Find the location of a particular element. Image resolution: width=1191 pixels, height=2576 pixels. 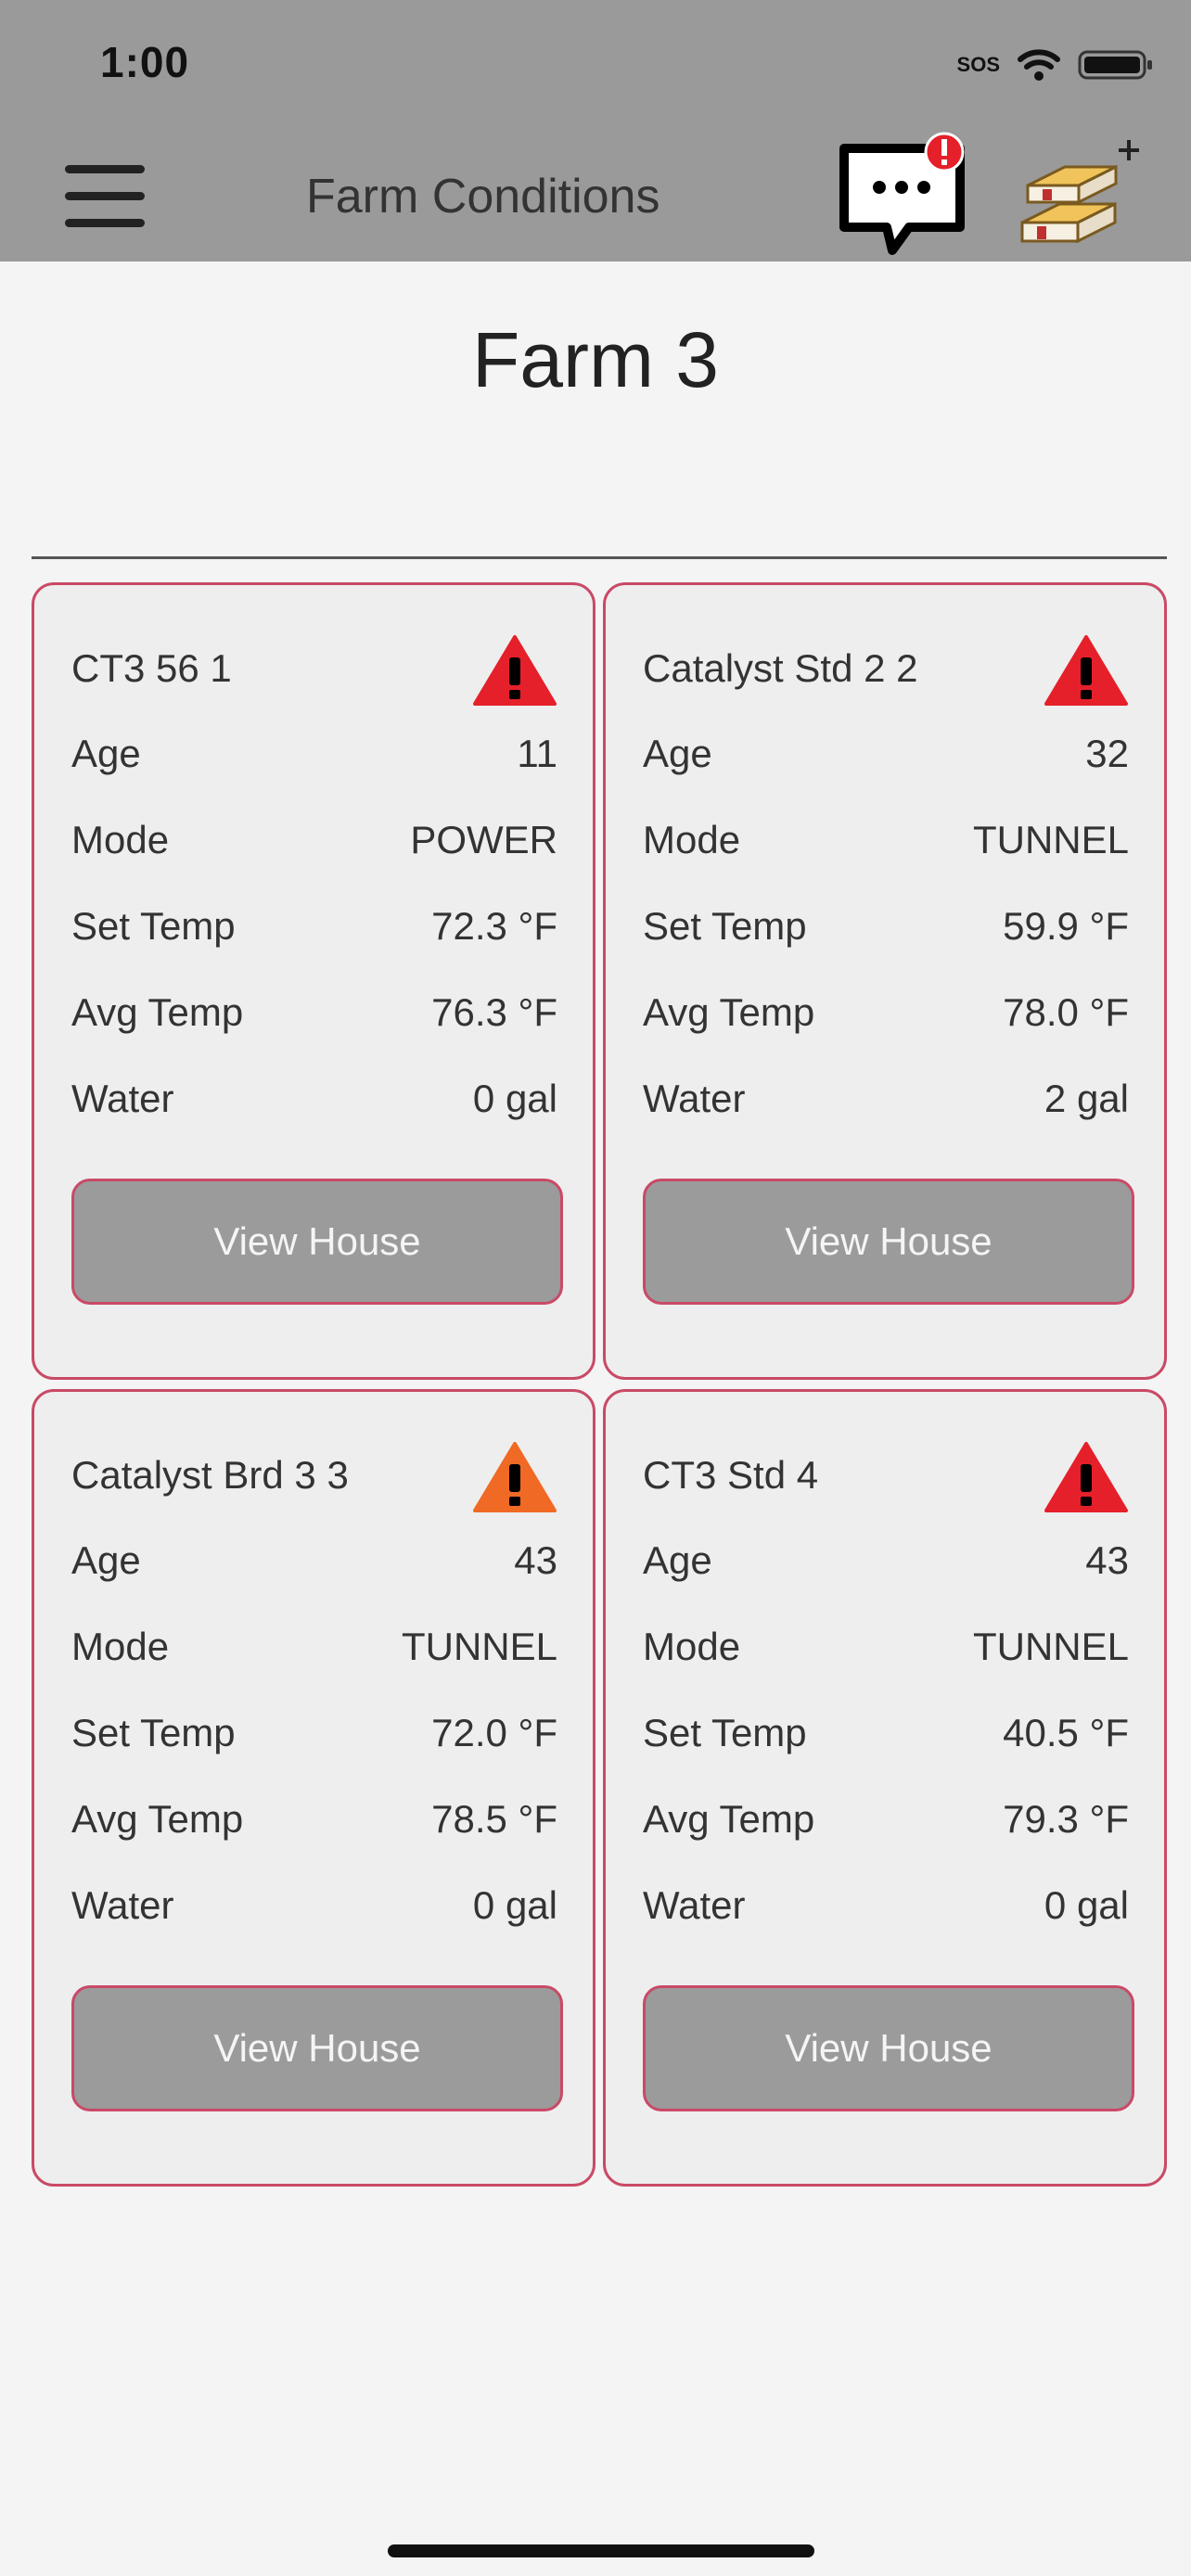

status-time: 1:00 is located at coordinates (145, 62).